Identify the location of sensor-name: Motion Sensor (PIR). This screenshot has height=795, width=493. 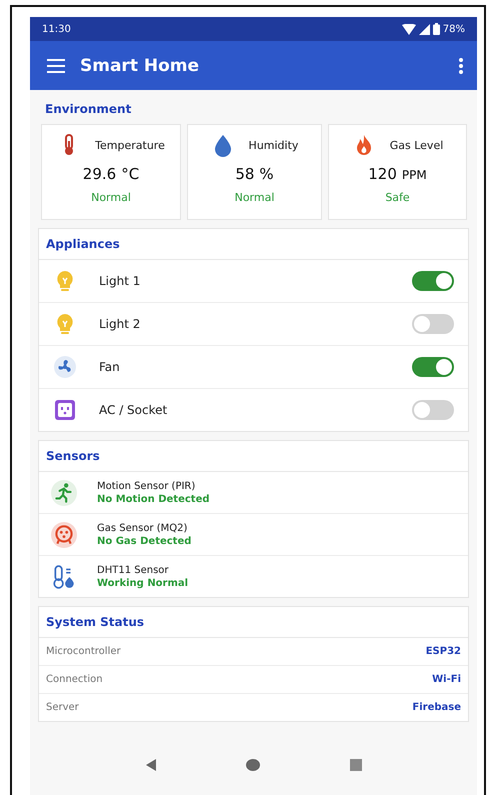
(146, 486).